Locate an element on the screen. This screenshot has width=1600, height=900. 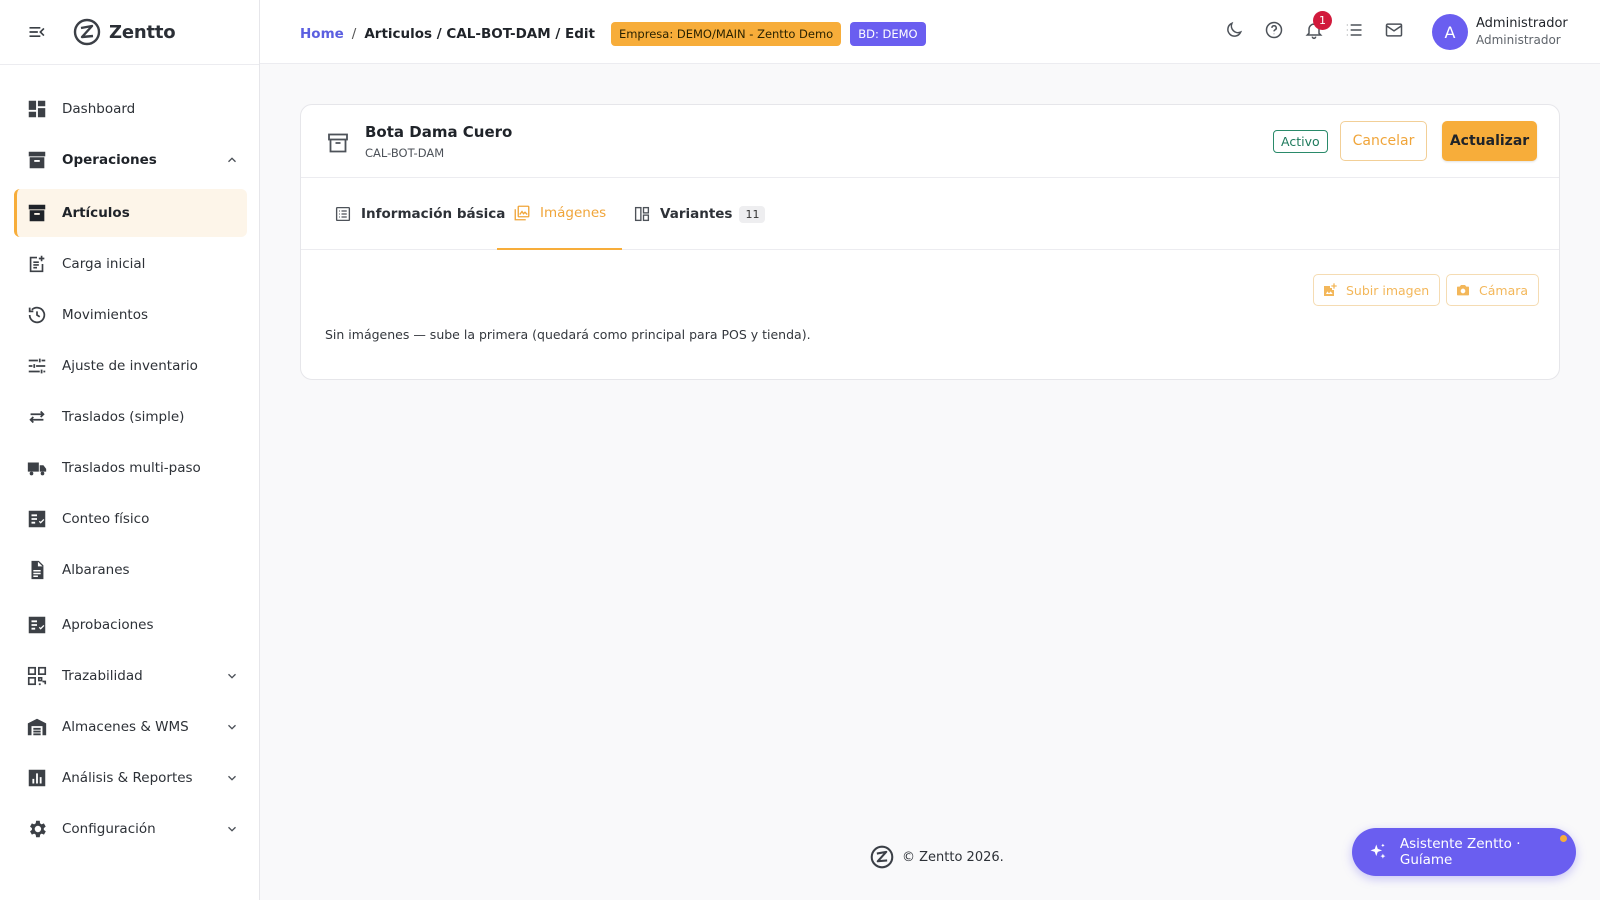
assistant-button: Asistente Zentto · Guíame is located at coordinates (1464, 852).